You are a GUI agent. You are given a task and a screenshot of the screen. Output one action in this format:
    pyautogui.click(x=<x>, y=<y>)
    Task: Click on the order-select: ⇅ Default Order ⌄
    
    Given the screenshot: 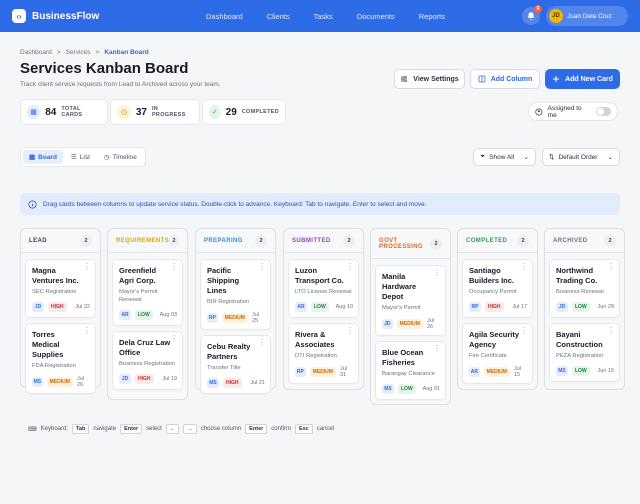 What is the action you would take?
    pyautogui.click(x=581, y=157)
    